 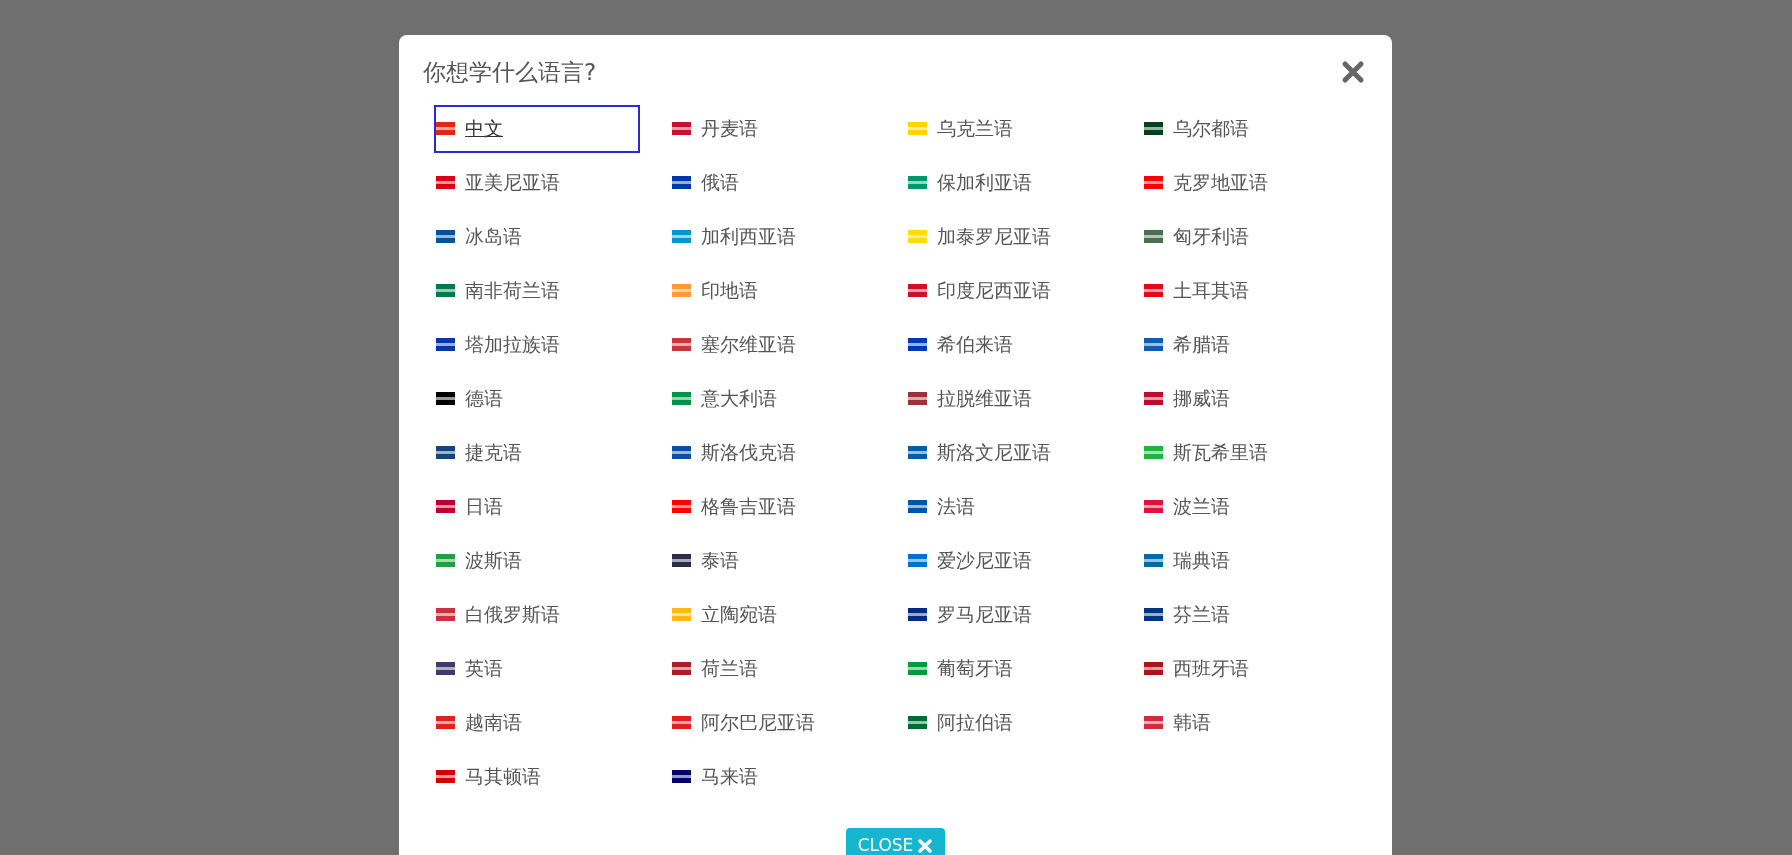 What do you see at coordinates (774, 128) in the screenshot?
I see `language-link: 丹麦语` at bounding box center [774, 128].